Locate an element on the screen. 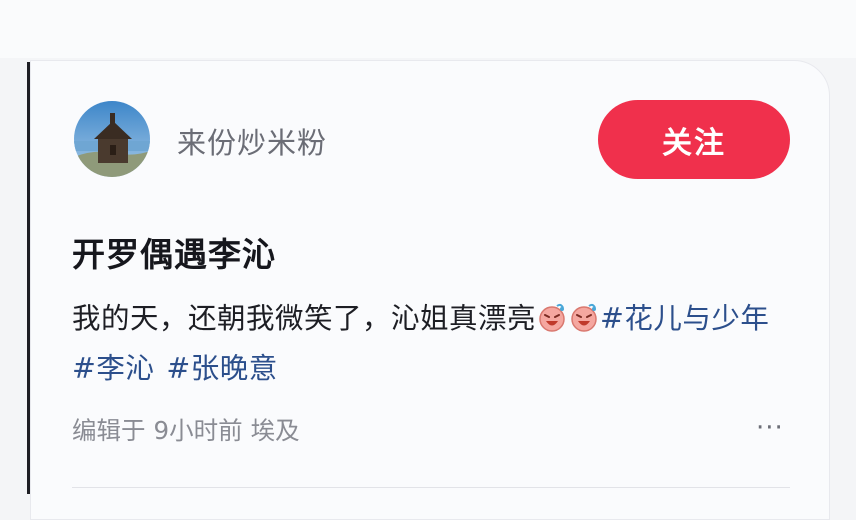 The image size is (856, 520). bottom-divider is located at coordinates (431, 487).